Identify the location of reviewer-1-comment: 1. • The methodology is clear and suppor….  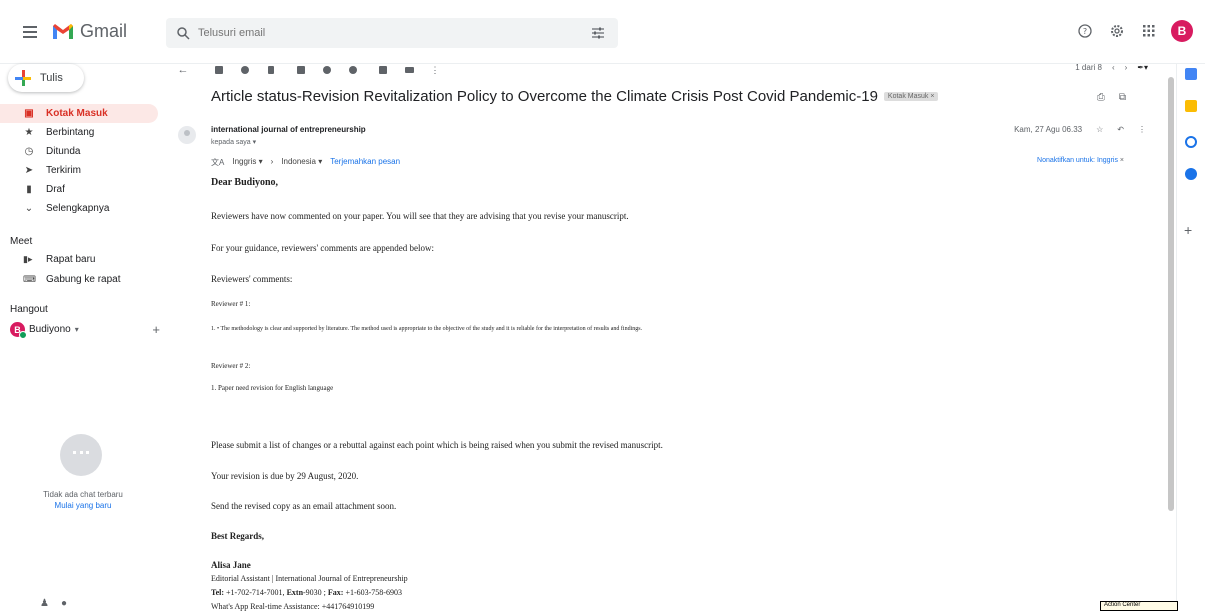
(427, 329).